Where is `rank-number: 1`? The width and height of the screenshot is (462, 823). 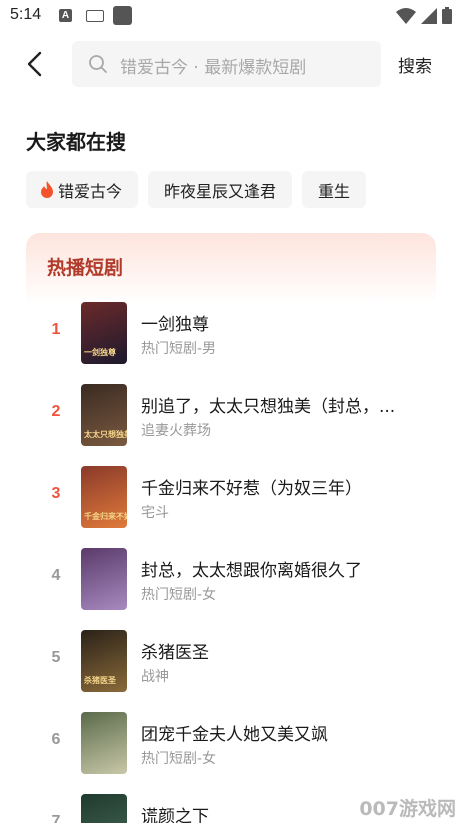
rank-number: 1 is located at coordinates (56, 329).